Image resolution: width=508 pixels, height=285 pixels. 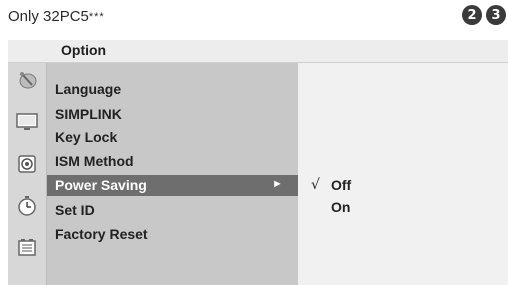 What do you see at coordinates (48, 16) in the screenshot?
I see `model-note-text: Only 32PC5` at bounding box center [48, 16].